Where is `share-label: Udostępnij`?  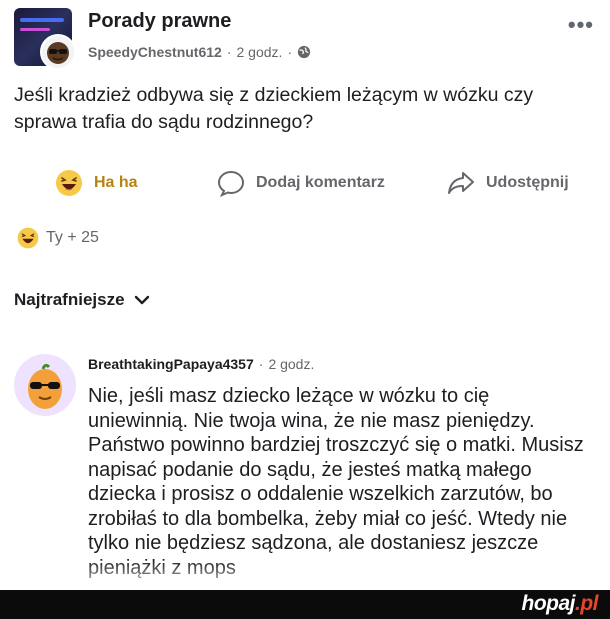 share-label: Udostępnij is located at coordinates (527, 182).